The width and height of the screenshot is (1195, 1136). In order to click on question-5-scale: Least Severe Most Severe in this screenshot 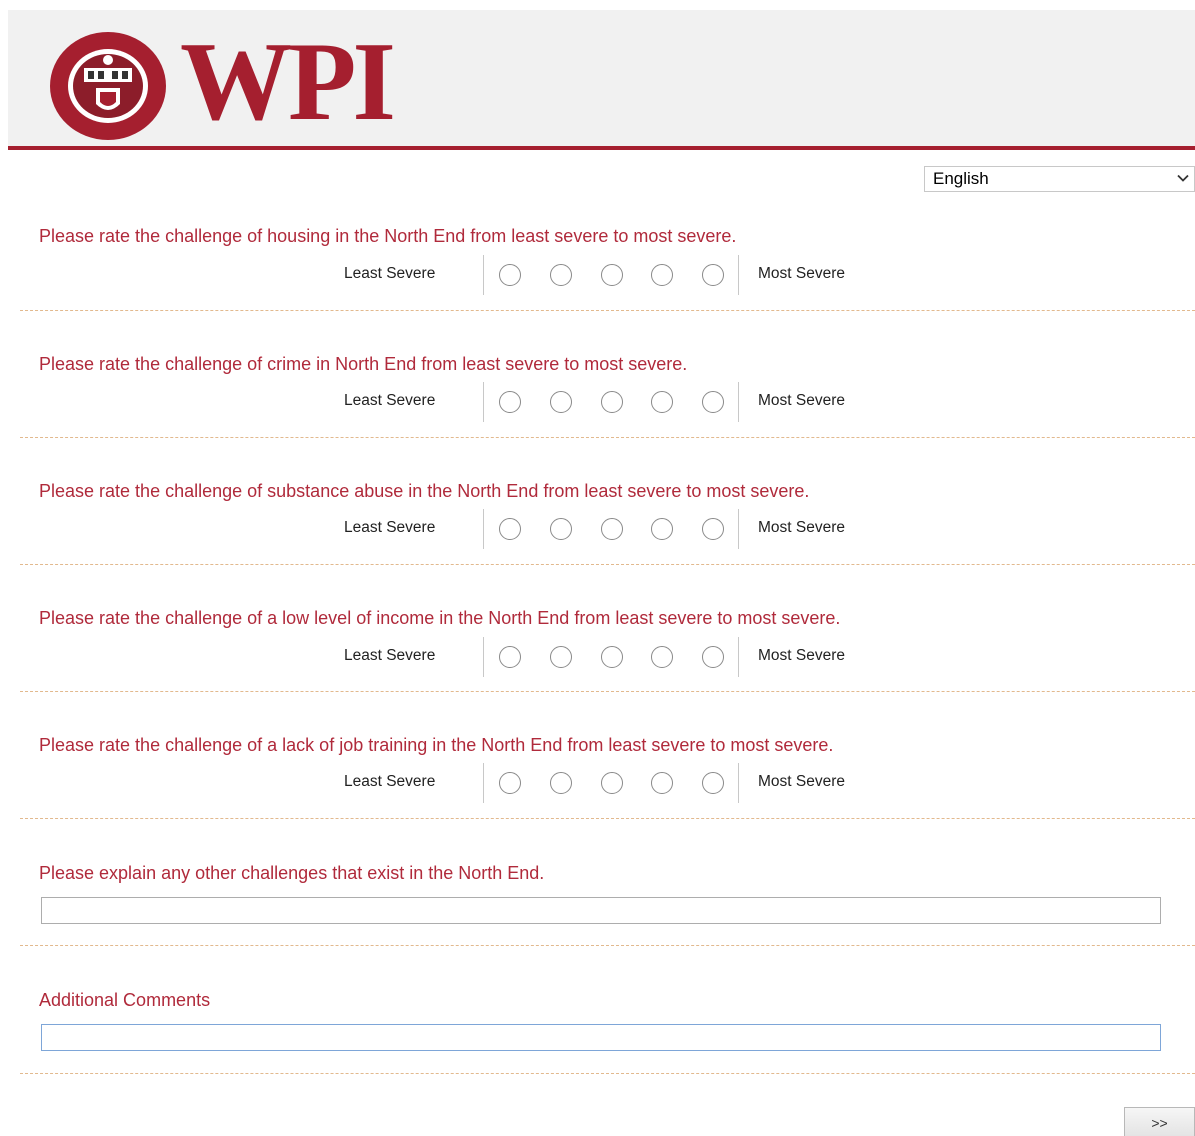, I will do `click(597, 783)`.